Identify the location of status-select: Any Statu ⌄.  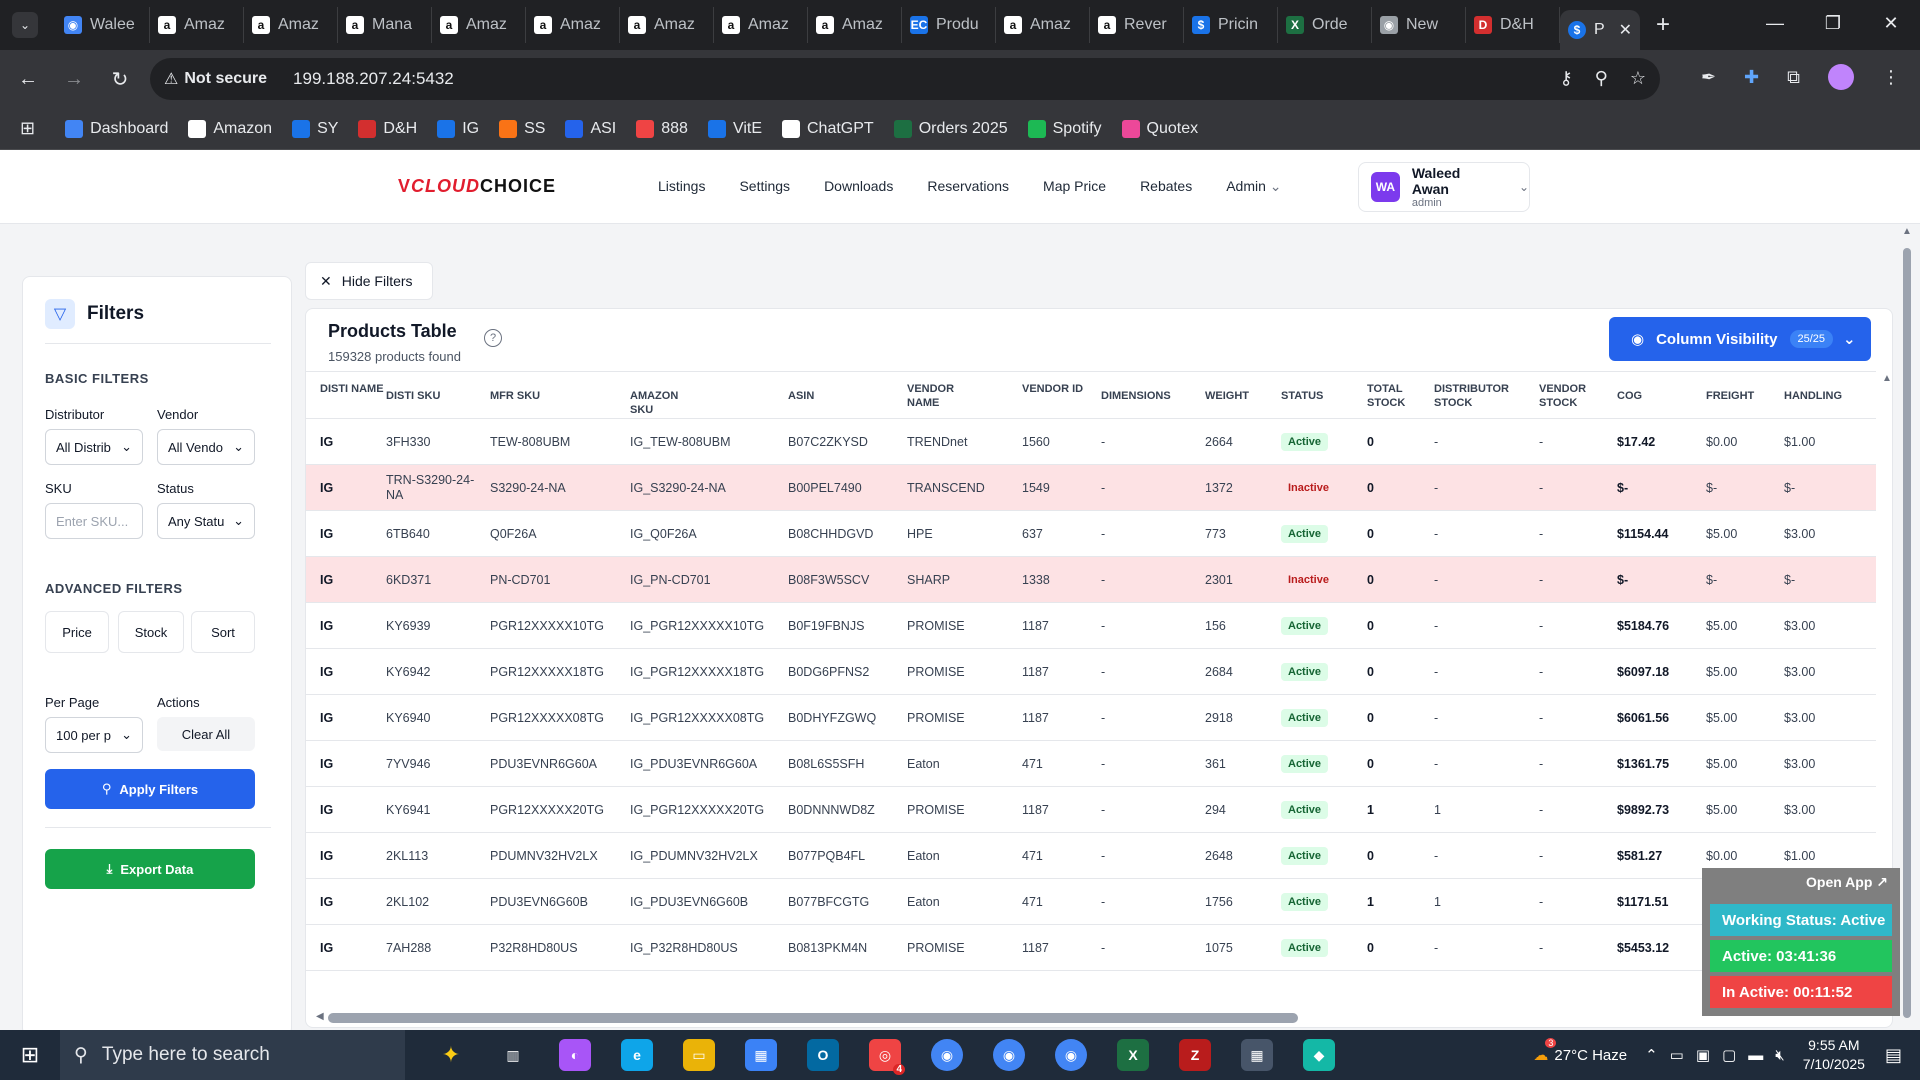
(206, 521).